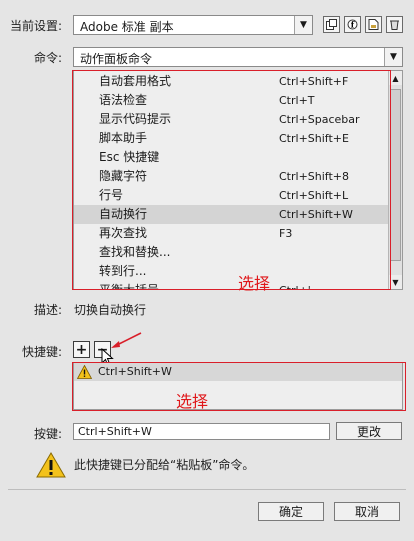 The height and width of the screenshot is (541, 414). What do you see at coordinates (207, 489) in the screenshot?
I see `divider` at bounding box center [207, 489].